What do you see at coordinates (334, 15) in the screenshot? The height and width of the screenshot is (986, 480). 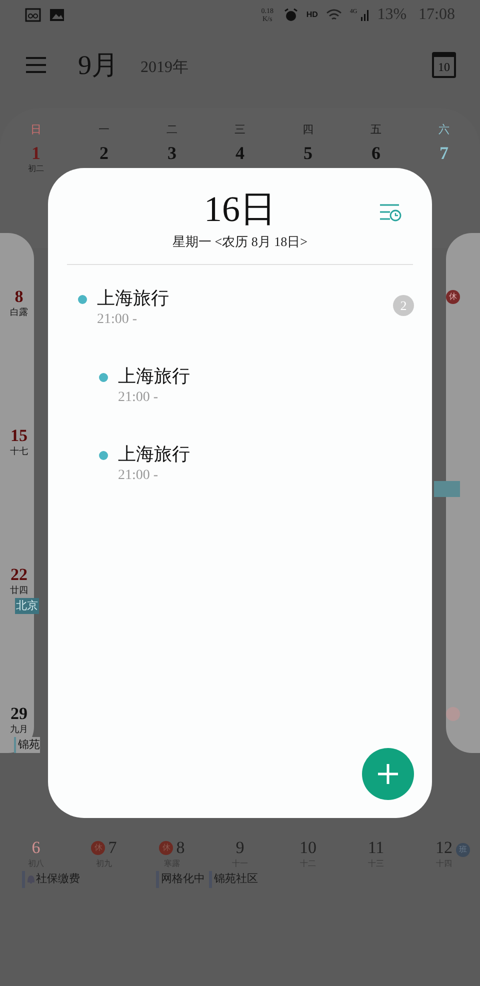 I see `wifi-icon` at bounding box center [334, 15].